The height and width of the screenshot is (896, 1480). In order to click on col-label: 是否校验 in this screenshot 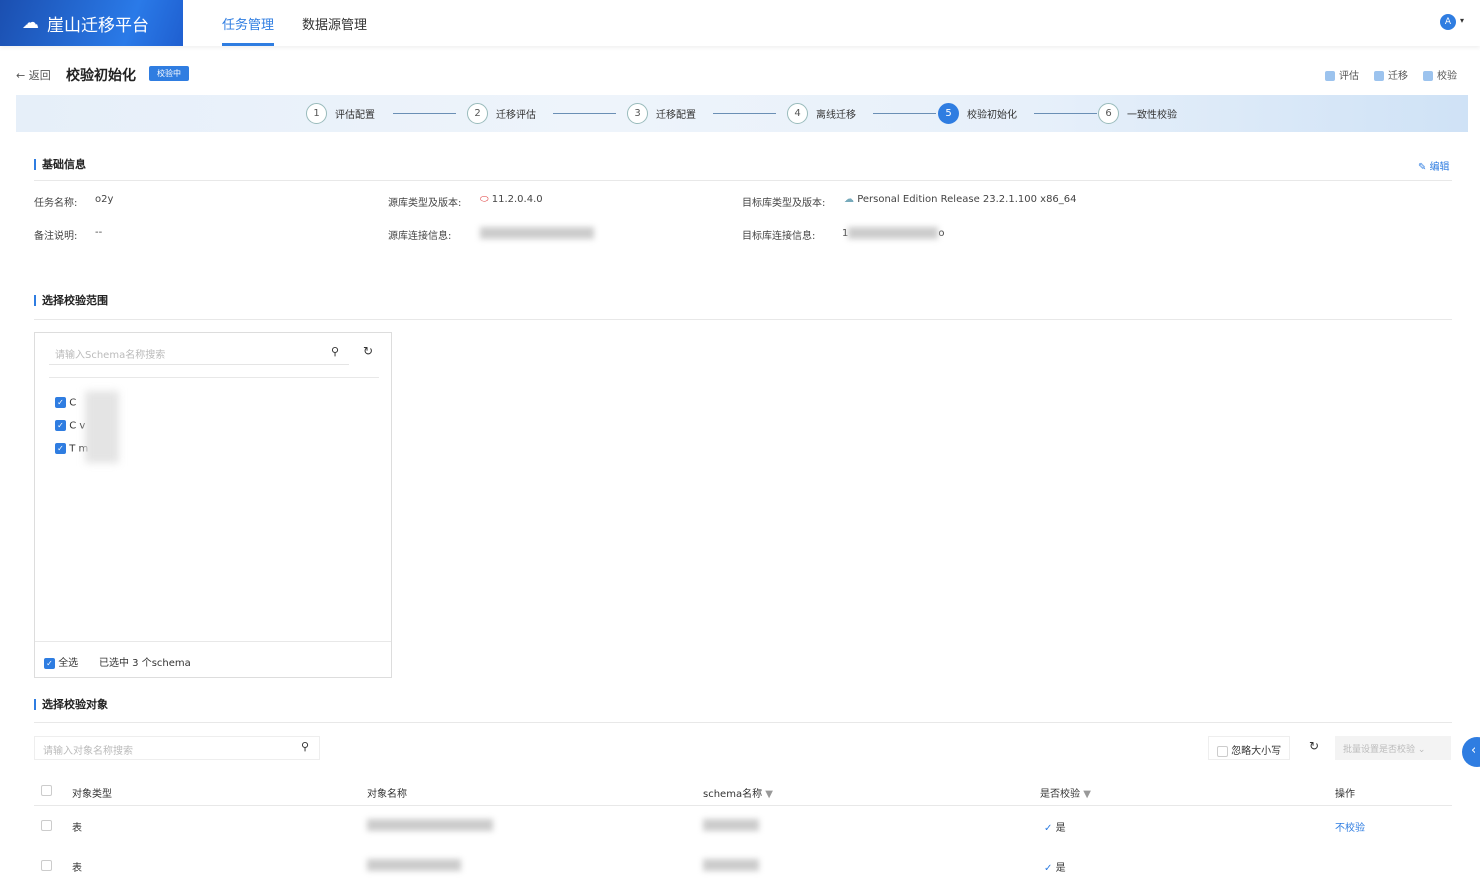, I will do `click(1060, 794)`.